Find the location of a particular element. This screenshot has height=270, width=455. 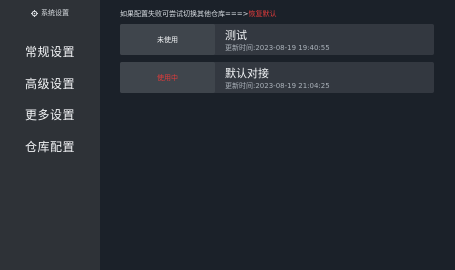

repo-name: 默认对接 is located at coordinates (247, 73).